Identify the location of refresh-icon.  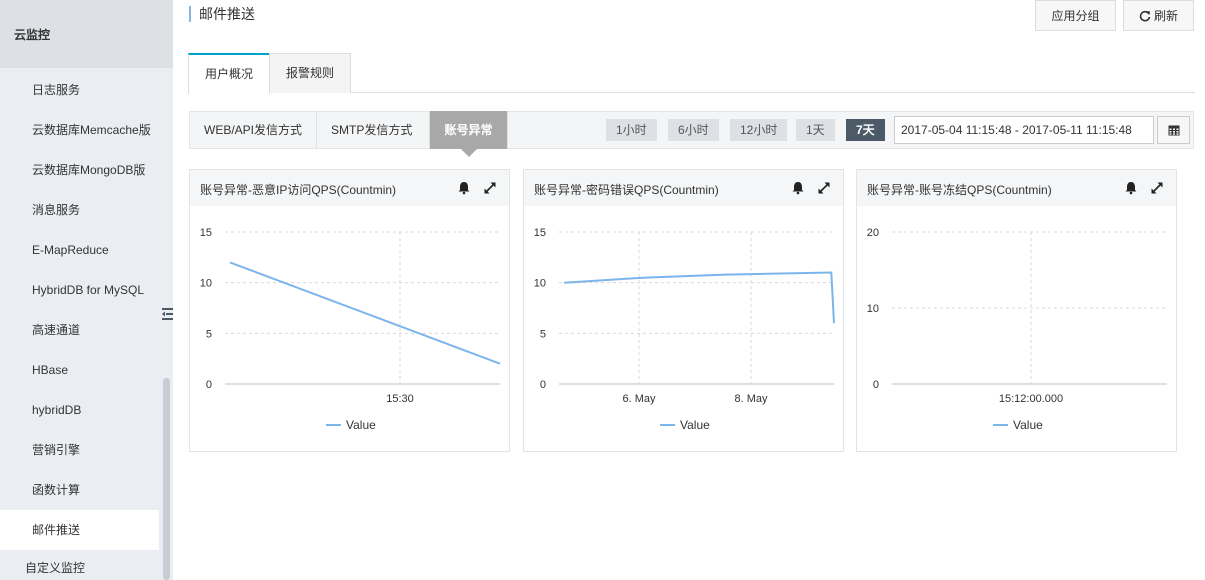
(1145, 15).